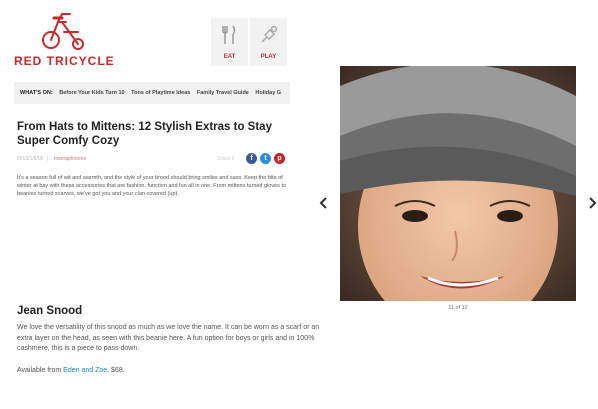 The width and height of the screenshot is (598, 409). What do you see at coordinates (592, 203) in the screenshot?
I see `chevron-right-icon` at bounding box center [592, 203].